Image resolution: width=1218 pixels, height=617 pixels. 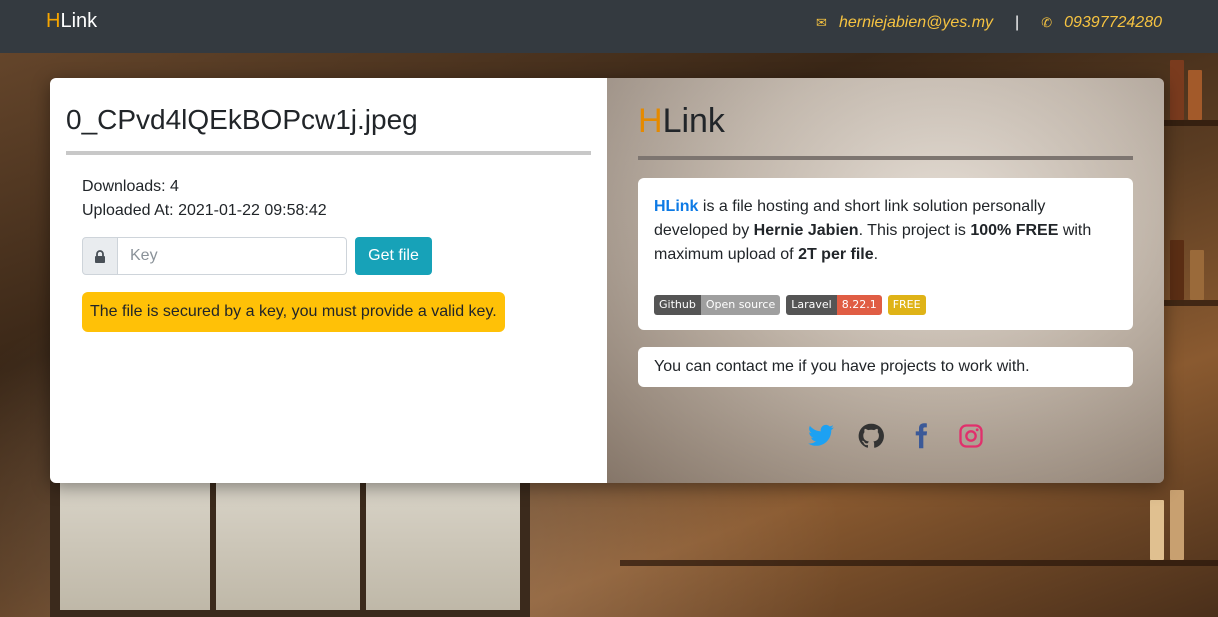 I want to click on upload-limit: 2T per file, so click(x=836, y=254).